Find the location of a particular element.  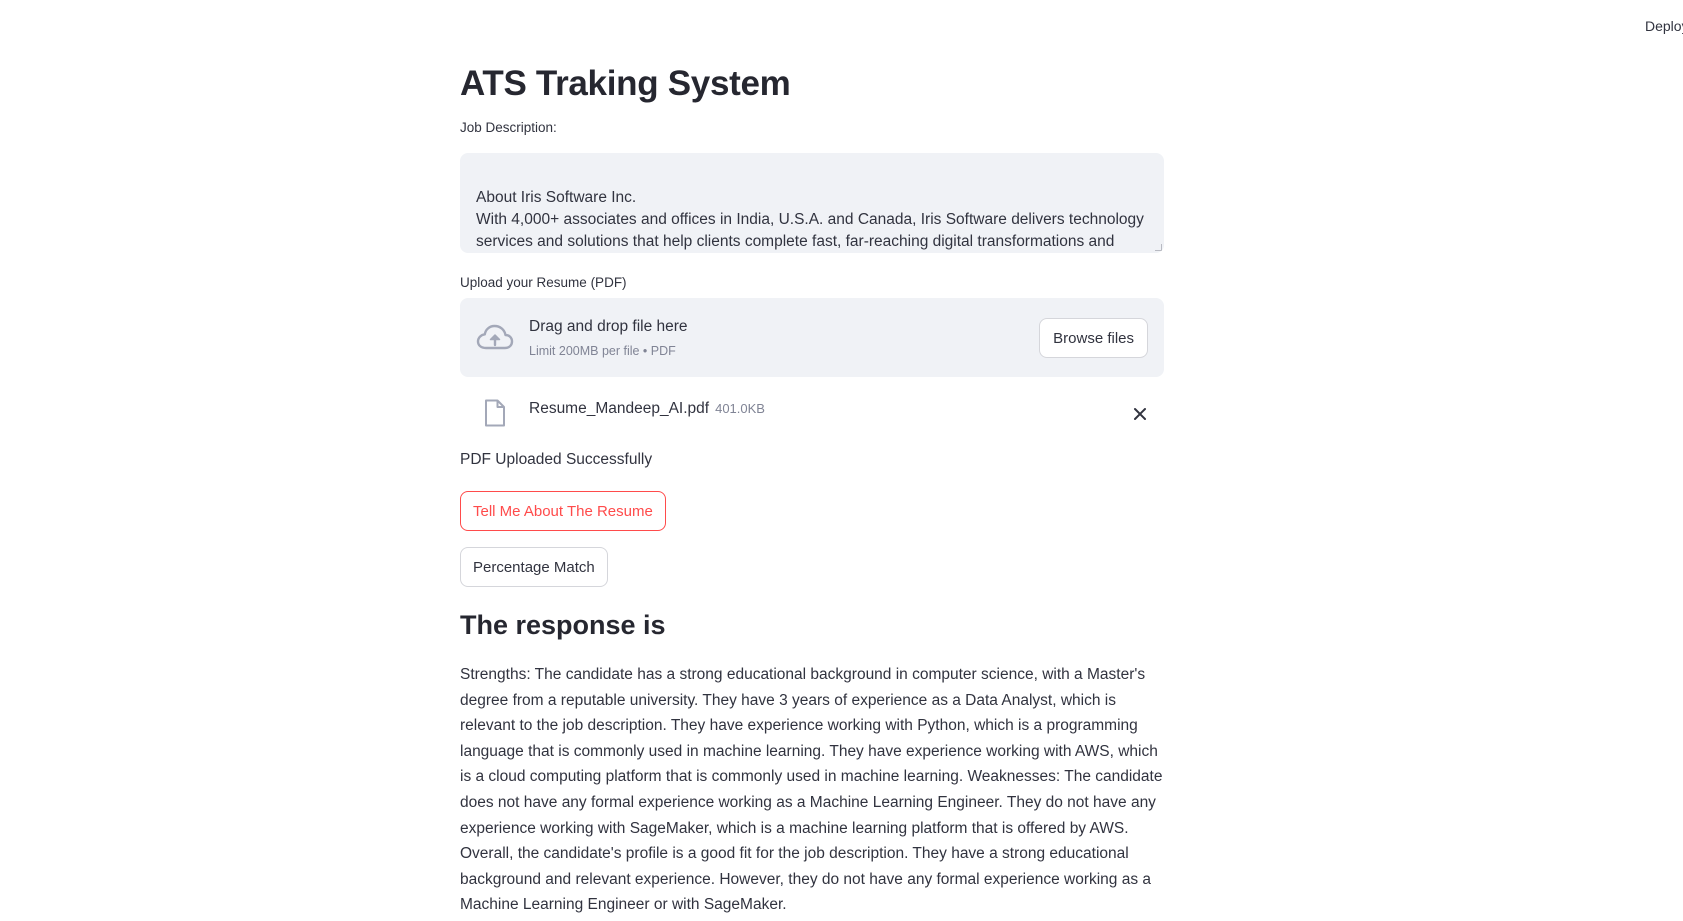

dropzone-instructions: Drag and drop file here is located at coordinates (608, 326).